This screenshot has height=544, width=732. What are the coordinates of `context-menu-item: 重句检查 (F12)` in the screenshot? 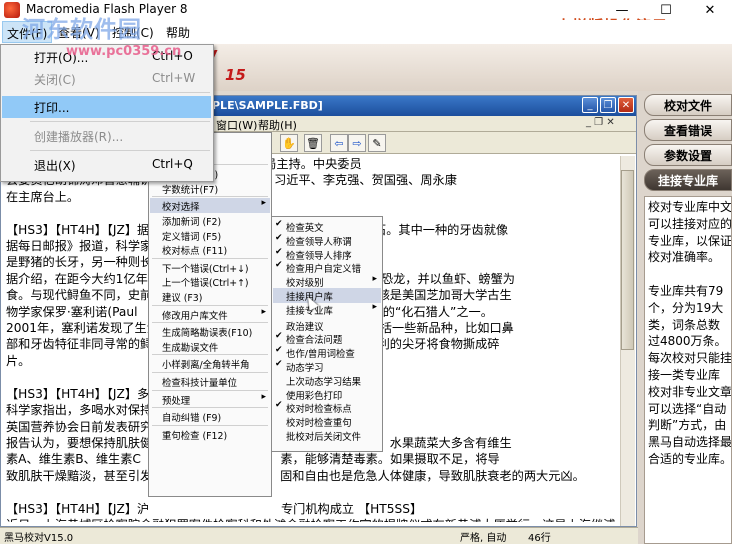 It's located at (210, 434).